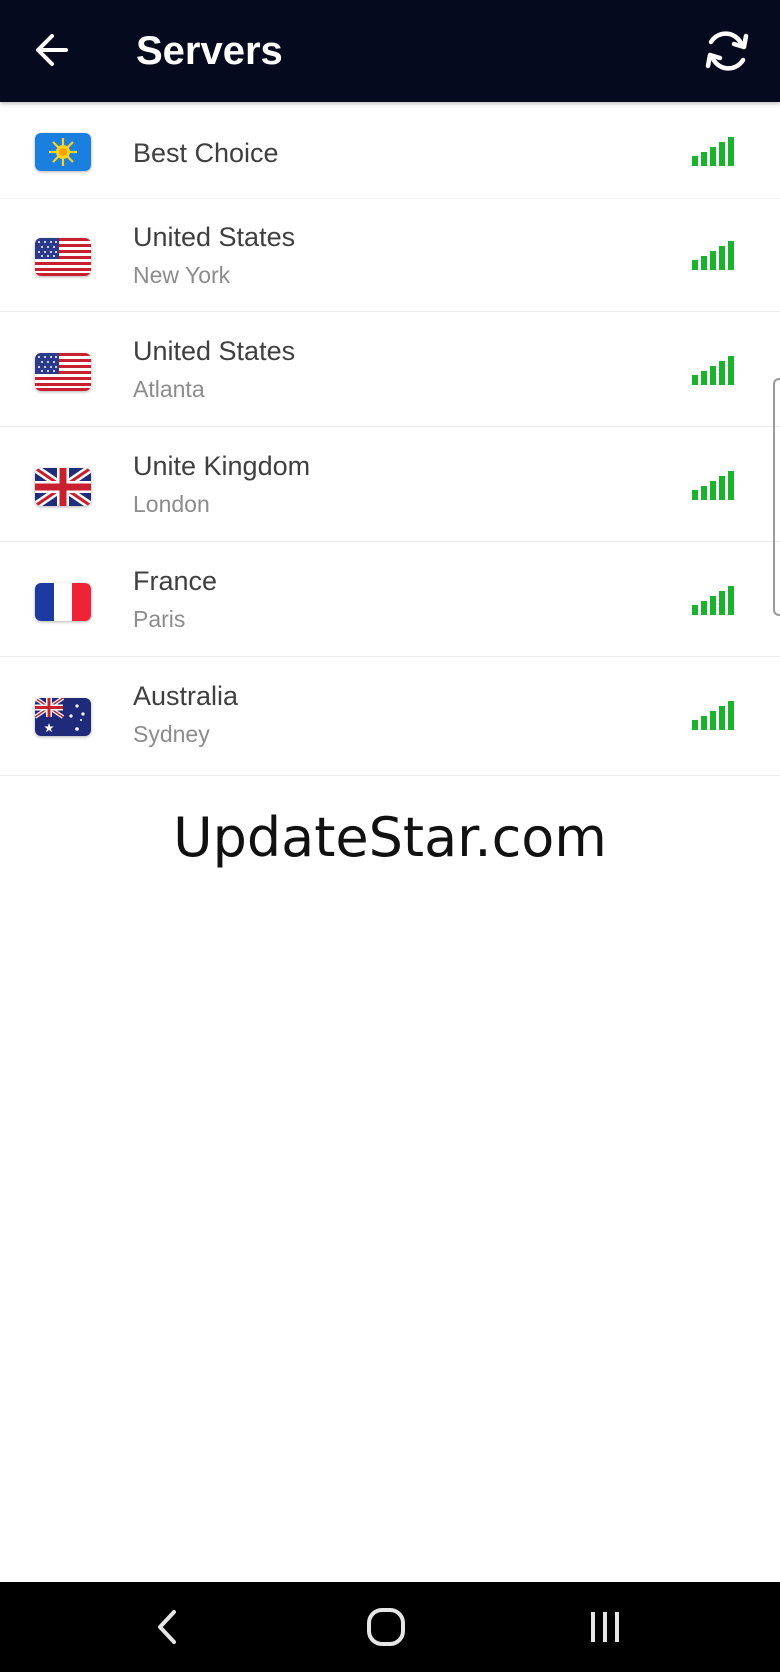 Image resolution: width=780 pixels, height=1672 pixels. What do you see at coordinates (390, 51) in the screenshot?
I see `app-bar: Servers` at bounding box center [390, 51].